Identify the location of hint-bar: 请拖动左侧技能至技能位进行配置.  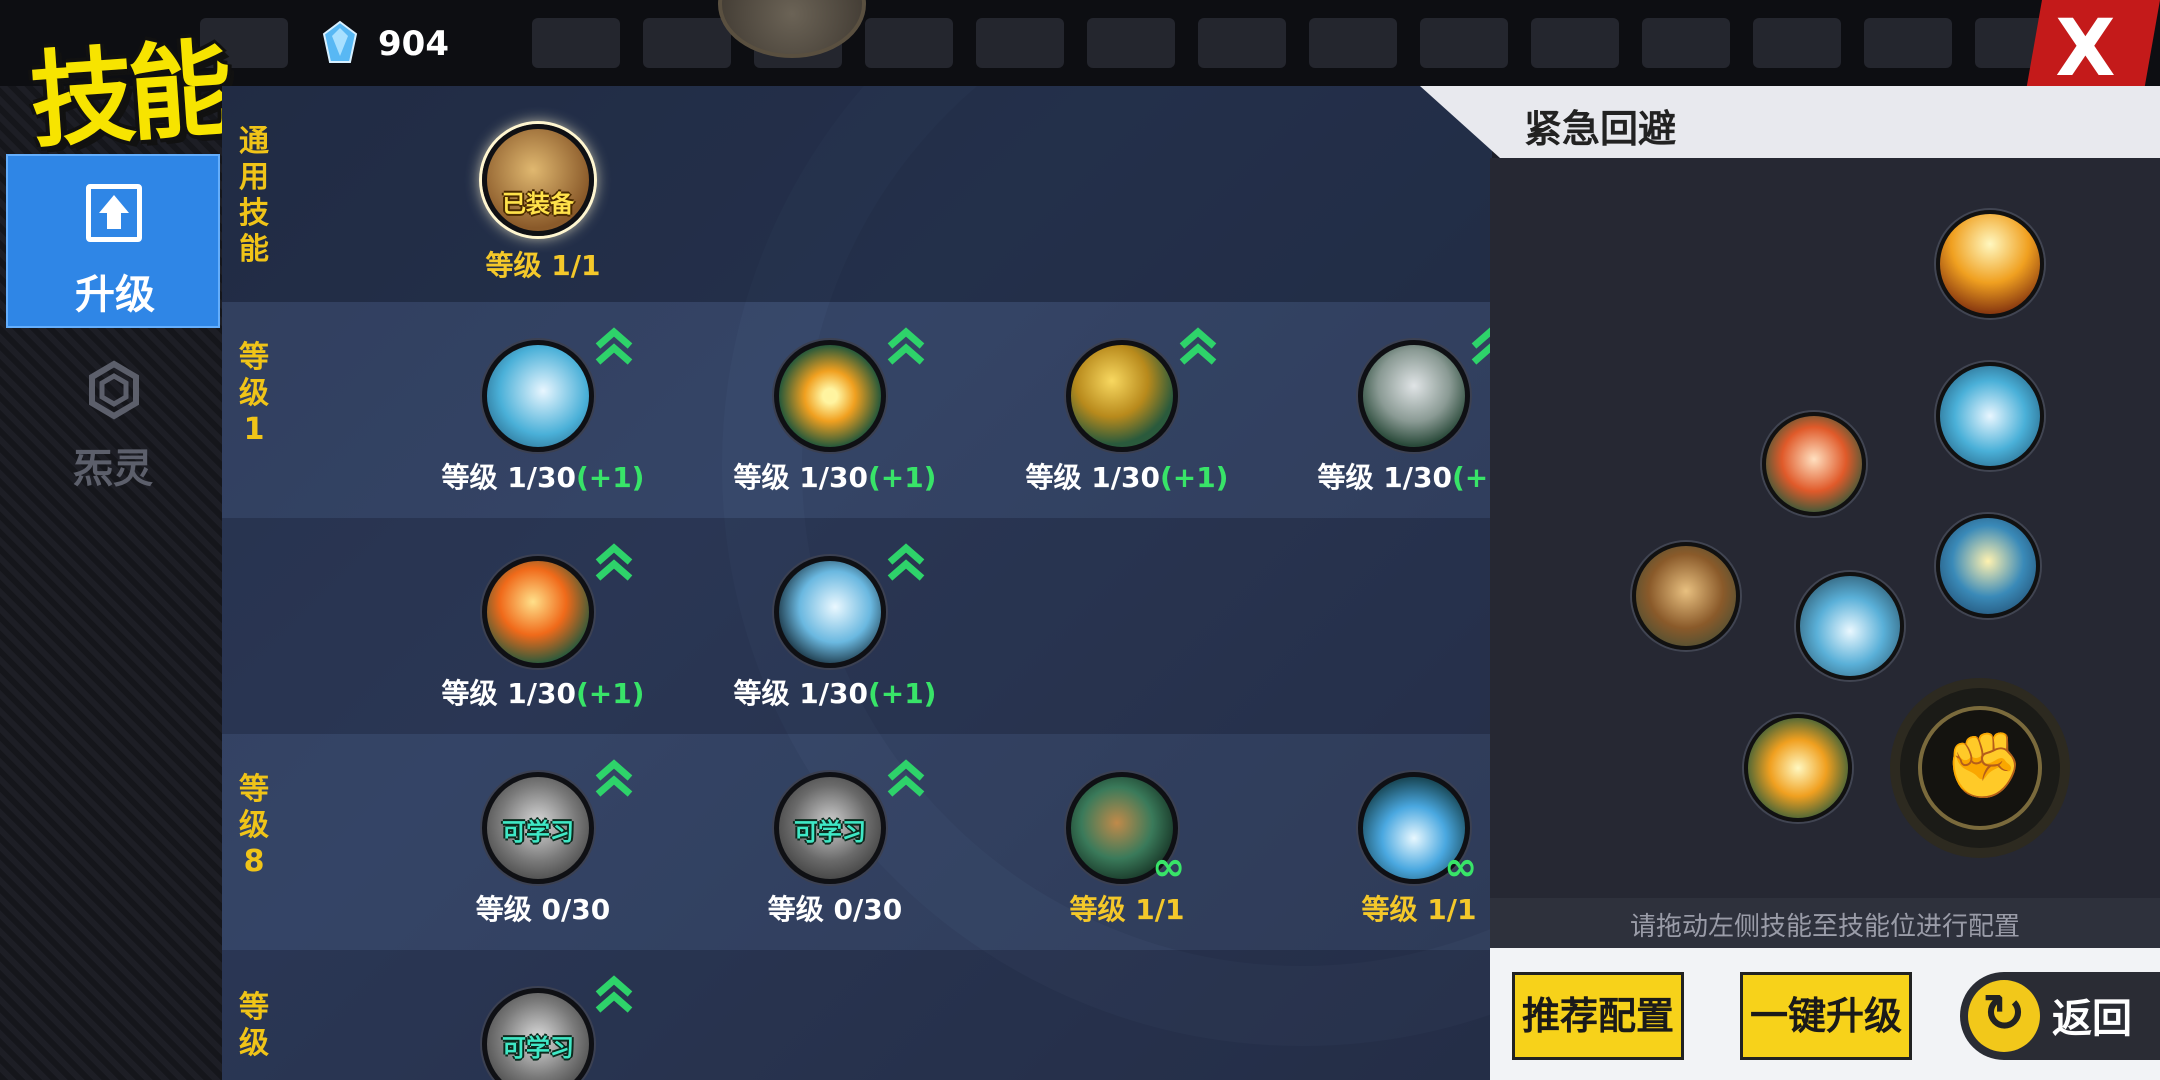
(1825, 923).